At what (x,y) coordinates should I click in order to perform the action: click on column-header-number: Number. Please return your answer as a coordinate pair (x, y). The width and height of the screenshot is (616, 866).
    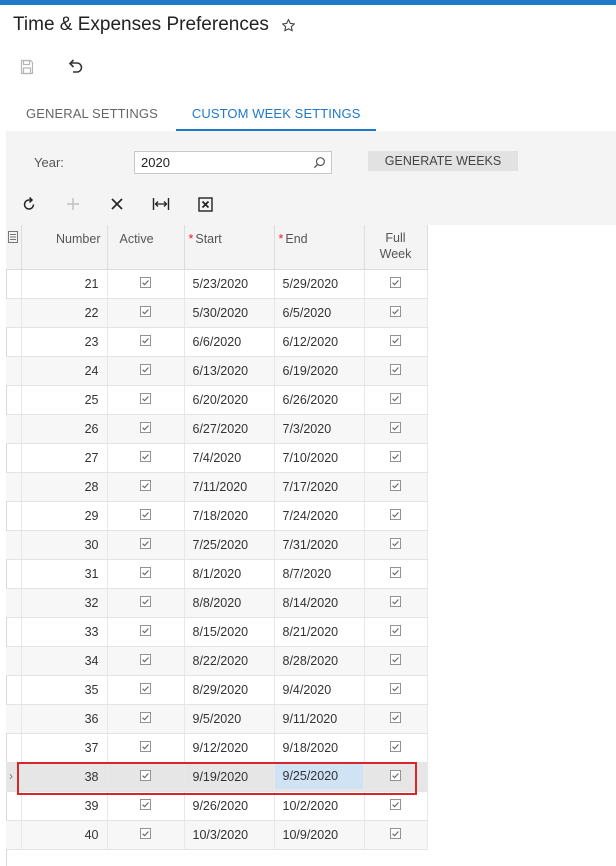
    Looking at the image, I should click on (64, 247).